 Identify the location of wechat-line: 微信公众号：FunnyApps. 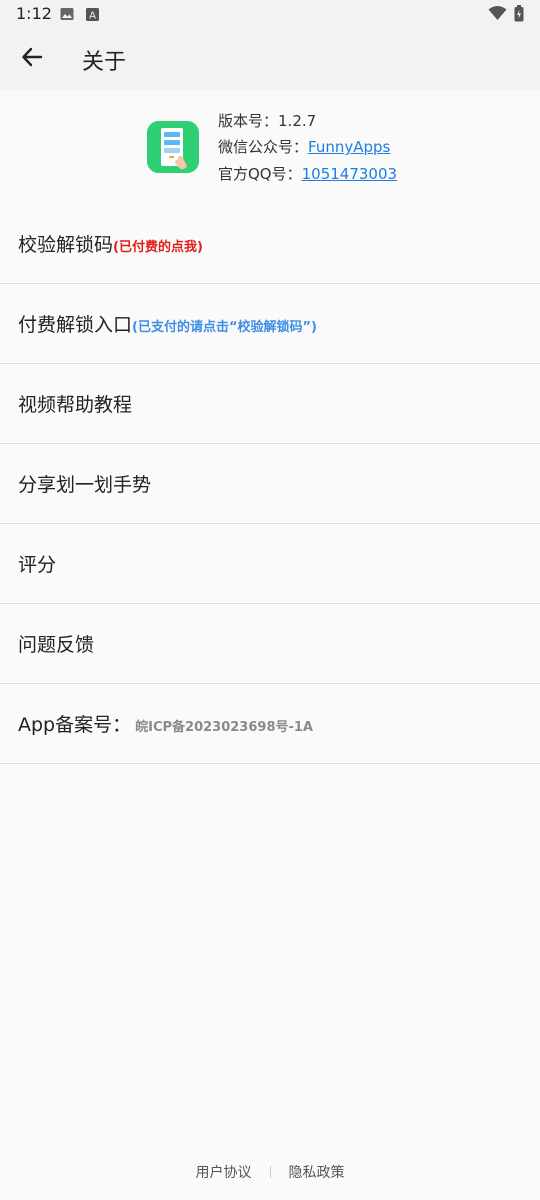
(304, 146).